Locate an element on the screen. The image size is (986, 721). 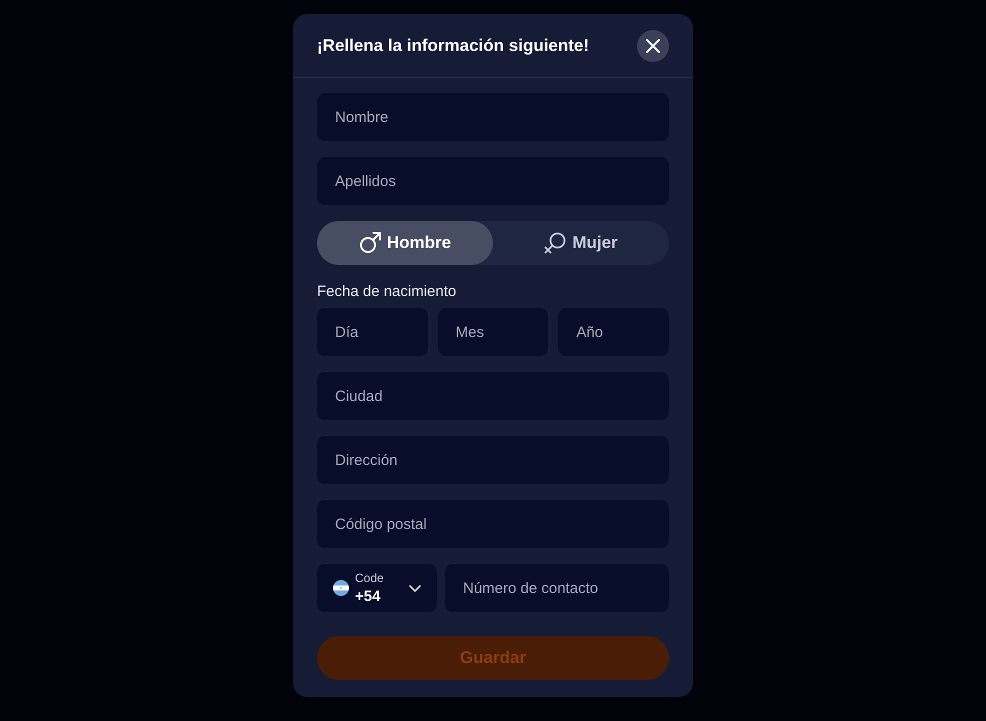
input-field: Código postal is located at coordinates (493, 524).